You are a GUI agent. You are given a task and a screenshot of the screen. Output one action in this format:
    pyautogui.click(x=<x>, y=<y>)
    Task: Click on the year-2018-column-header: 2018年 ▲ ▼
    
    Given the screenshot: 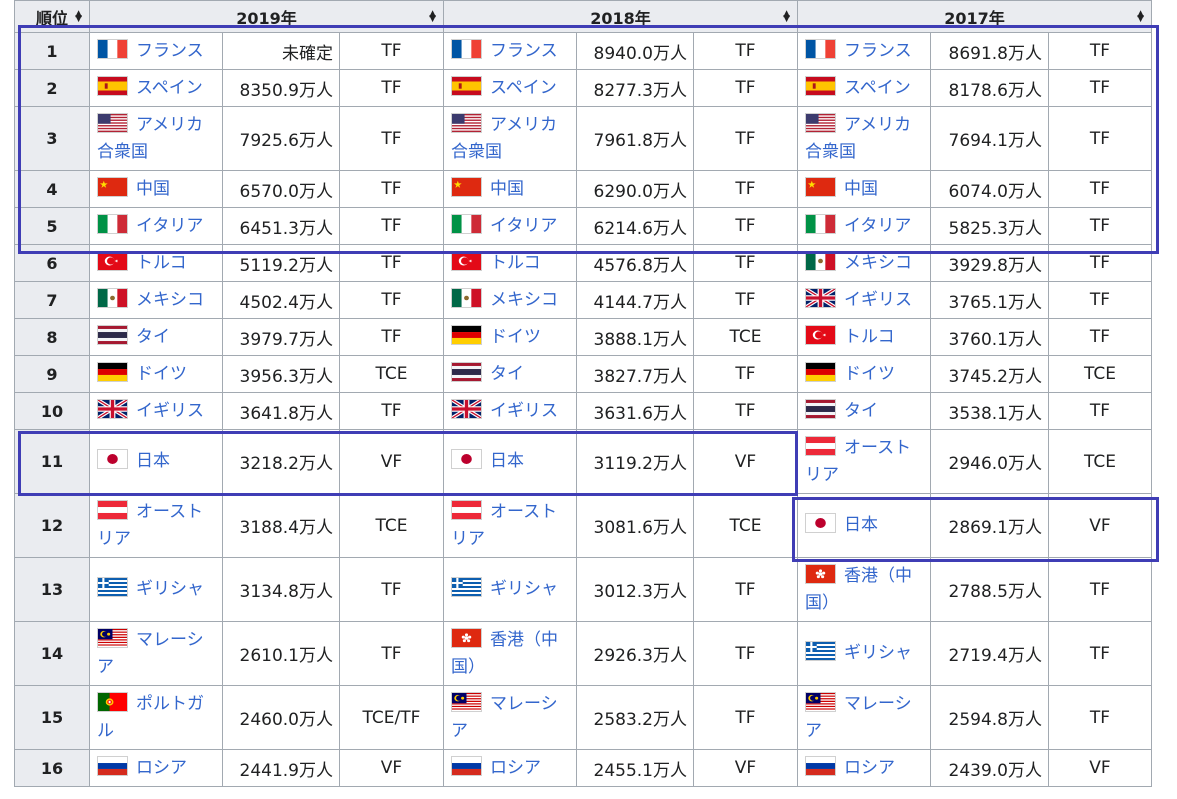 What is the action you would take?
    pyautogui.click(x=620, y=16)
    